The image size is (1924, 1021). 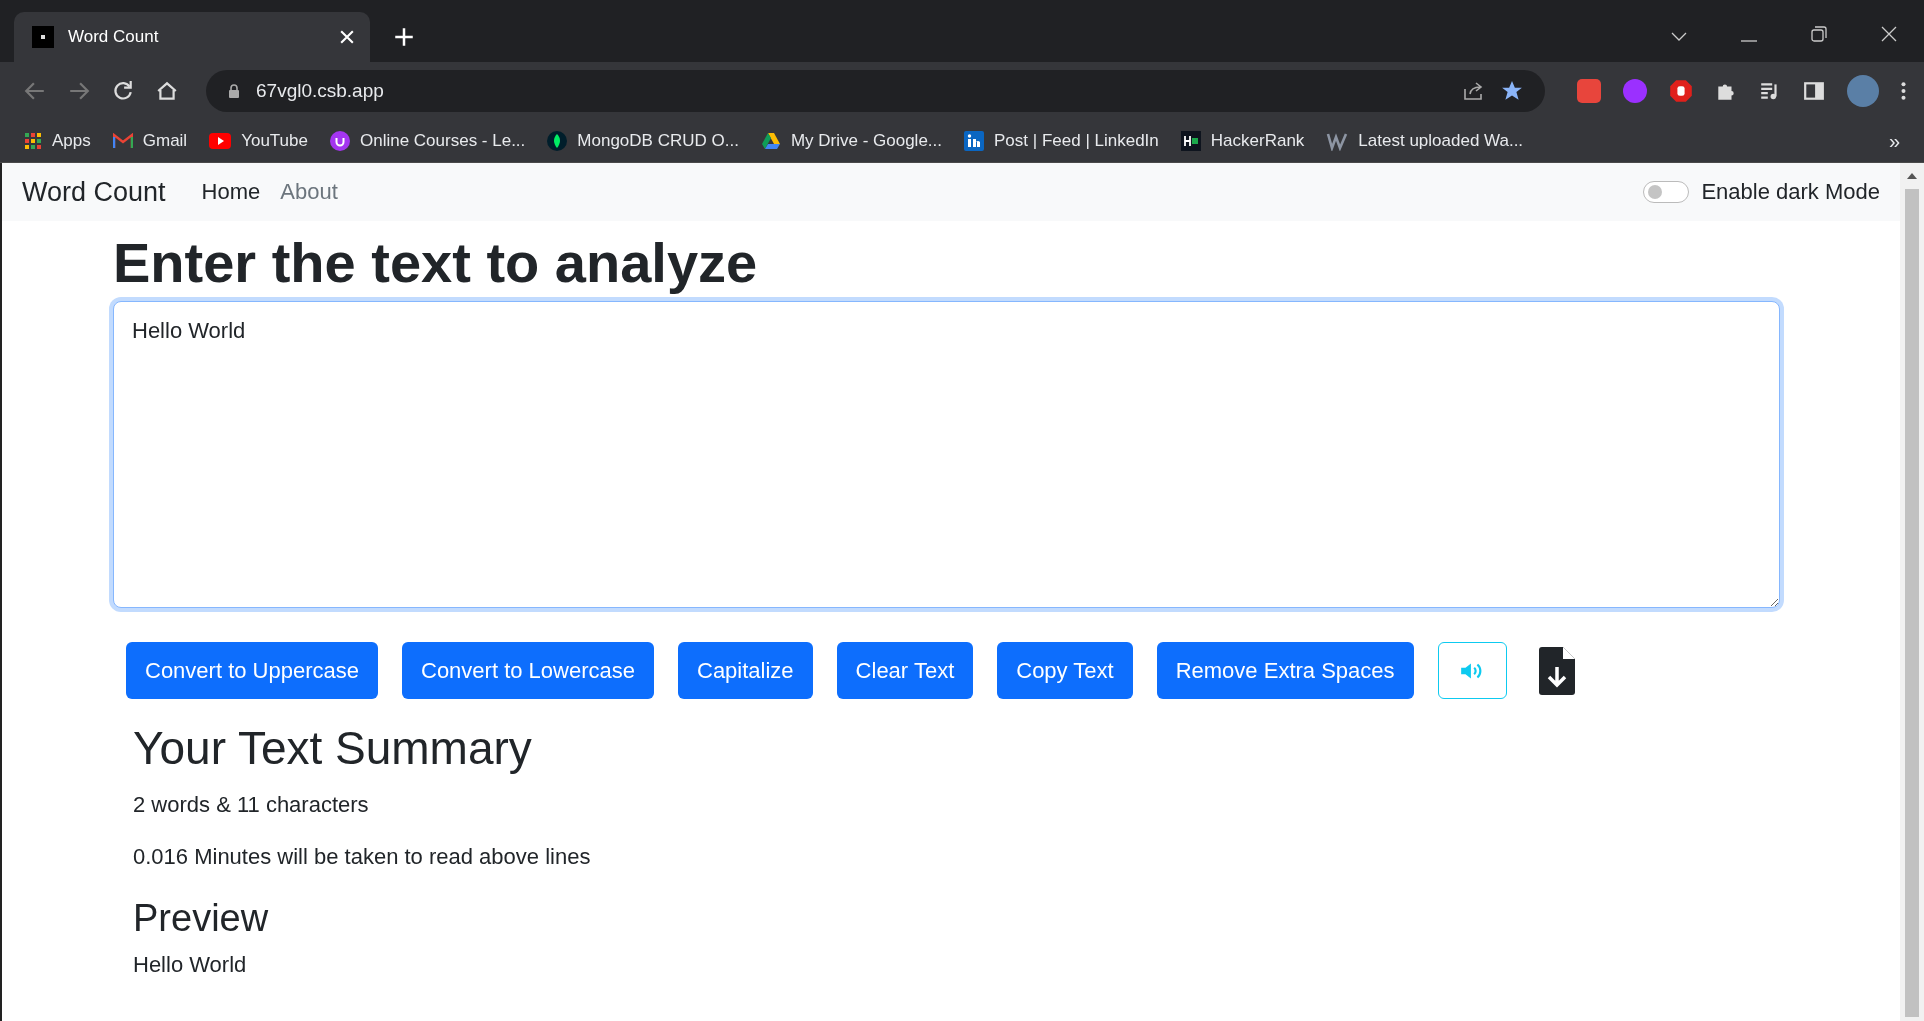 I want to click on square-icon, so click(x=43, y=37).